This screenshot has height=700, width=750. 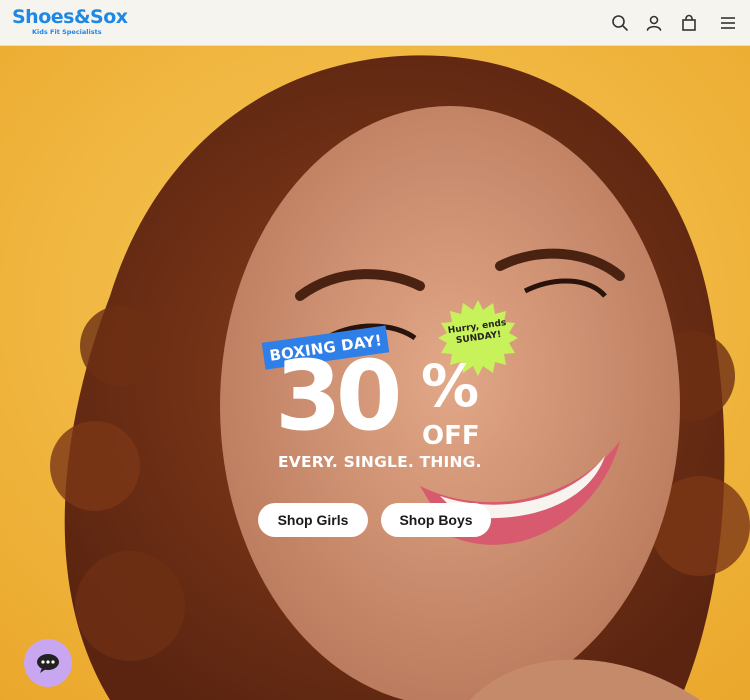 I want to click on shop-girls-button: Shop Girls, so click(x=313, y=520).